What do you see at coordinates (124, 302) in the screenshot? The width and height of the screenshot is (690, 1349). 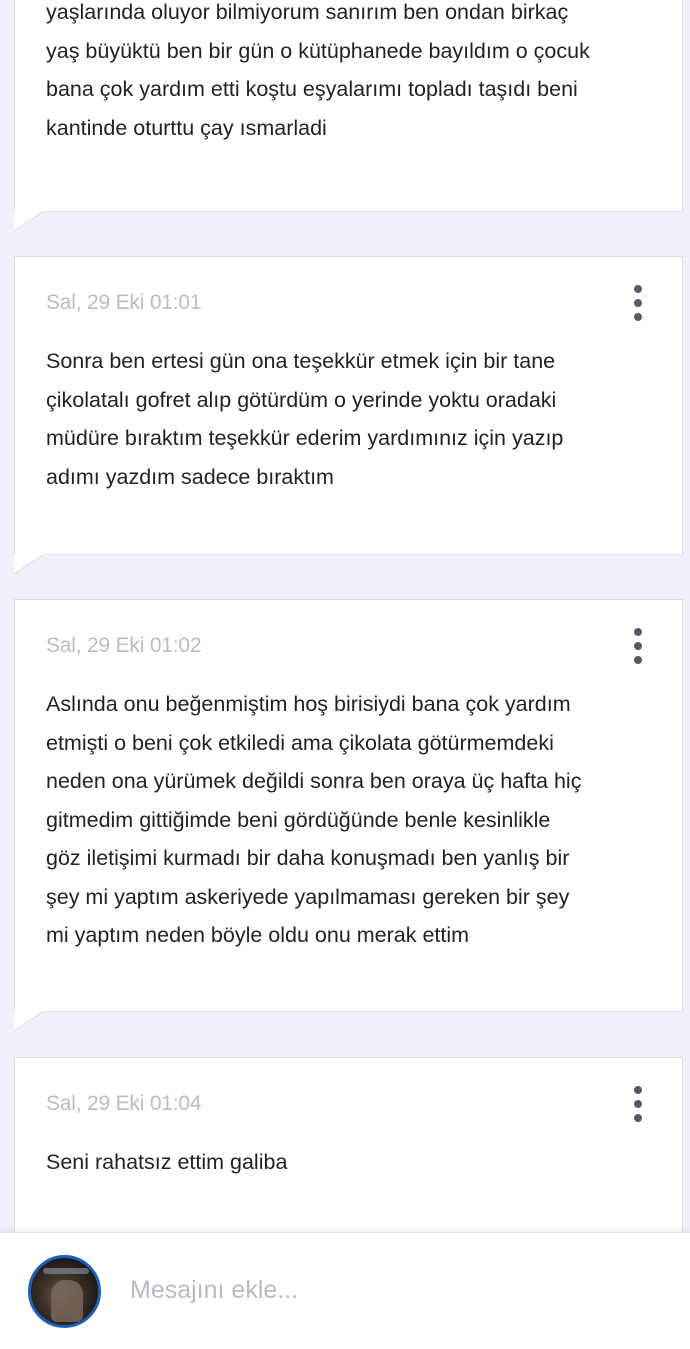 I see `message-timestamp: Sal, 29 Eki 01:01` at bounding box center [124, 302].